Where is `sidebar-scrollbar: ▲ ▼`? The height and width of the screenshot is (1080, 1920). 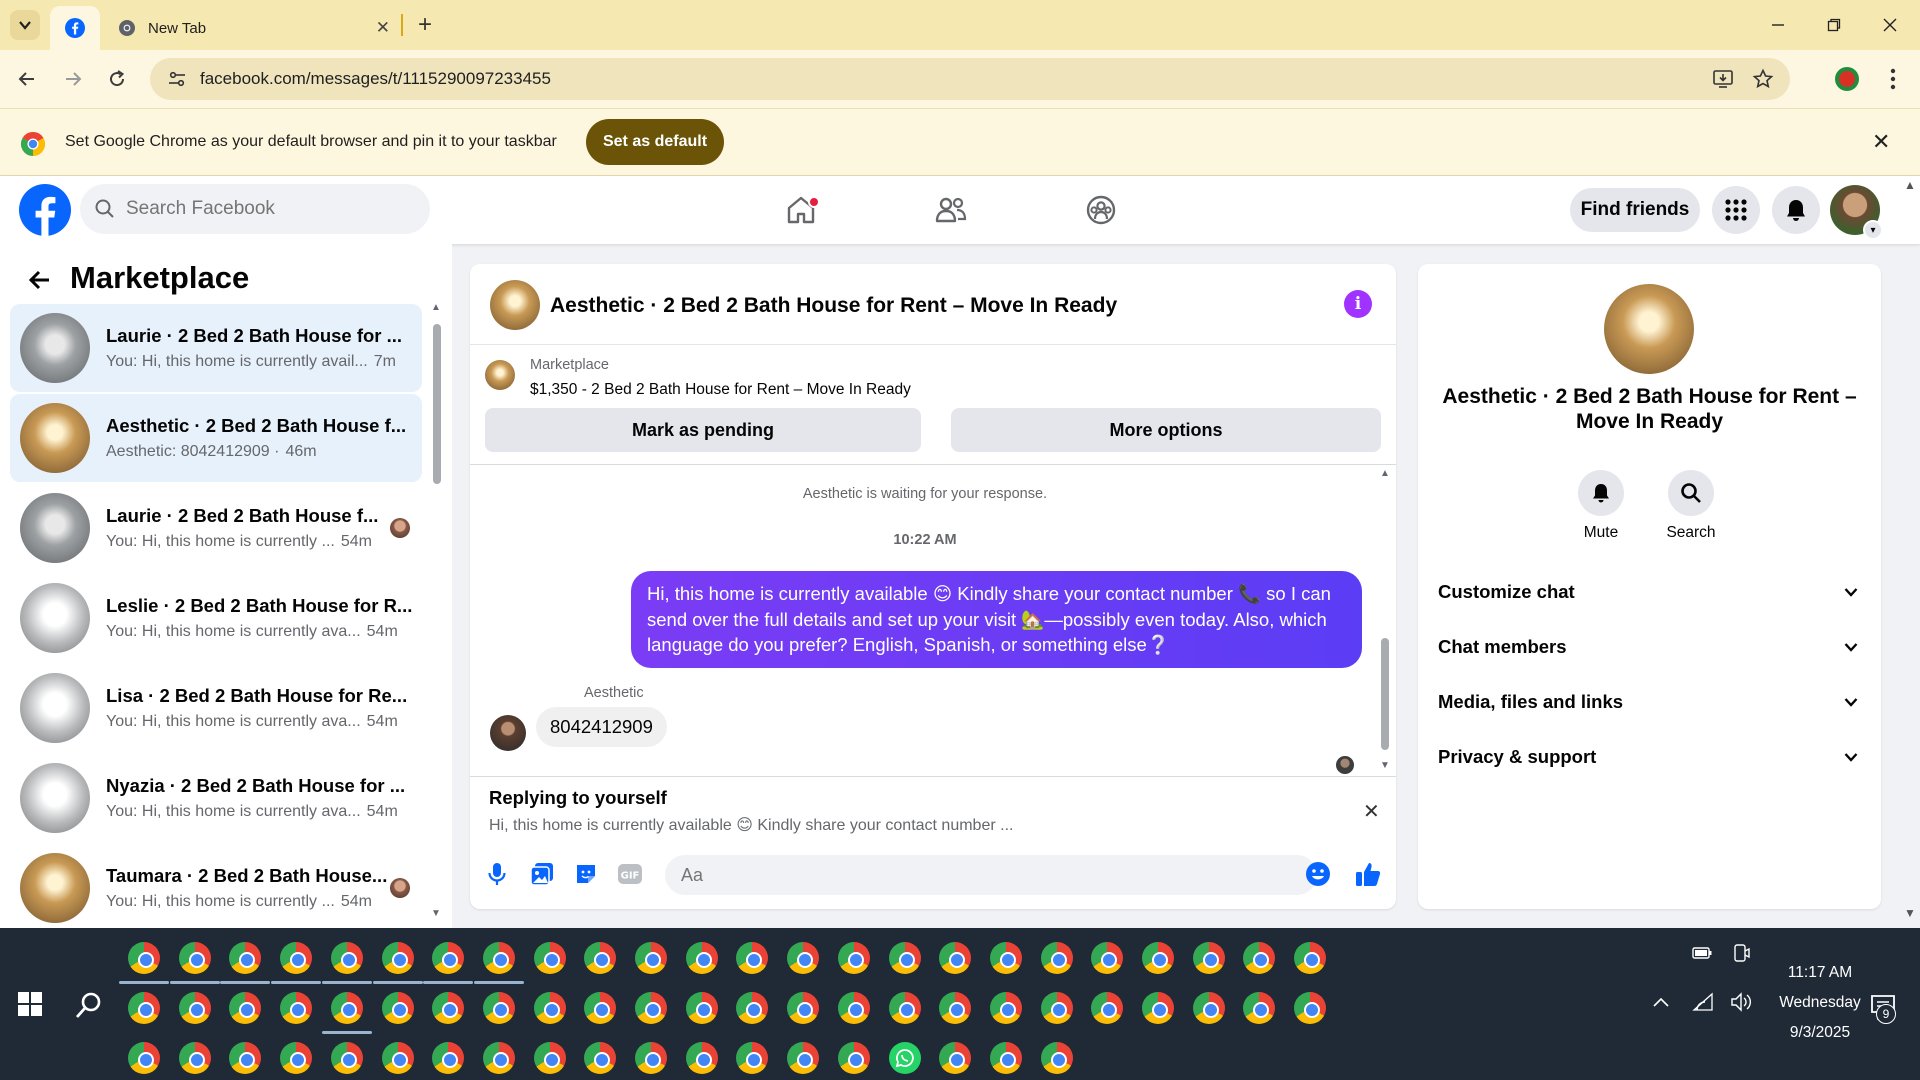
sidebar-scrollbar: ▲ ▼ is located at coordinates (436, 610).